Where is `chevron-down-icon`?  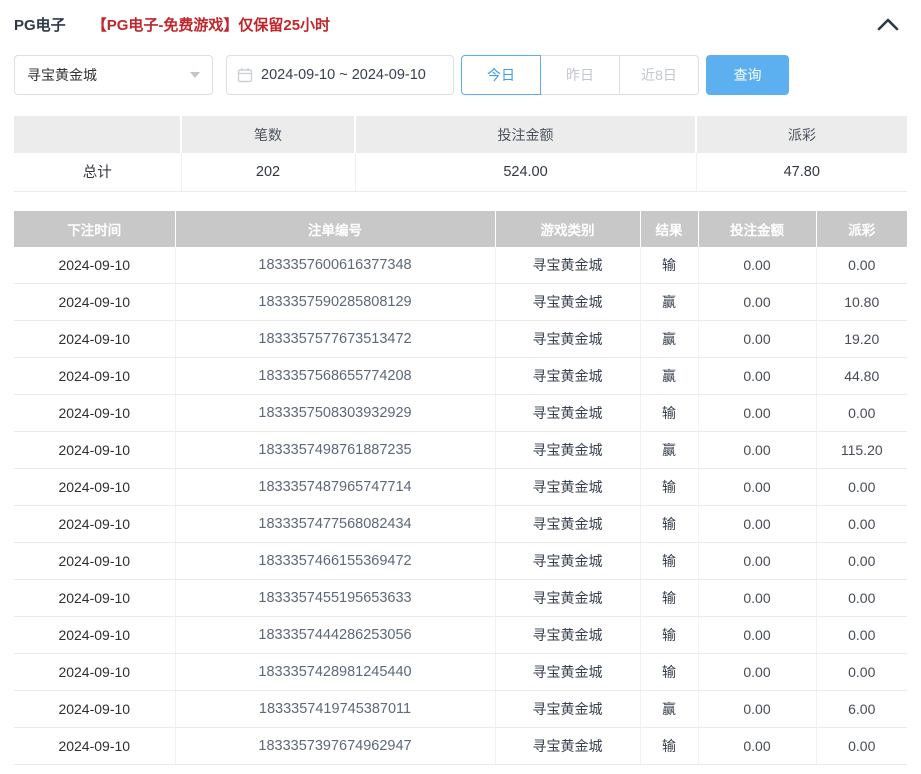 chevron-down-icon is located at coordinates (195, 75).